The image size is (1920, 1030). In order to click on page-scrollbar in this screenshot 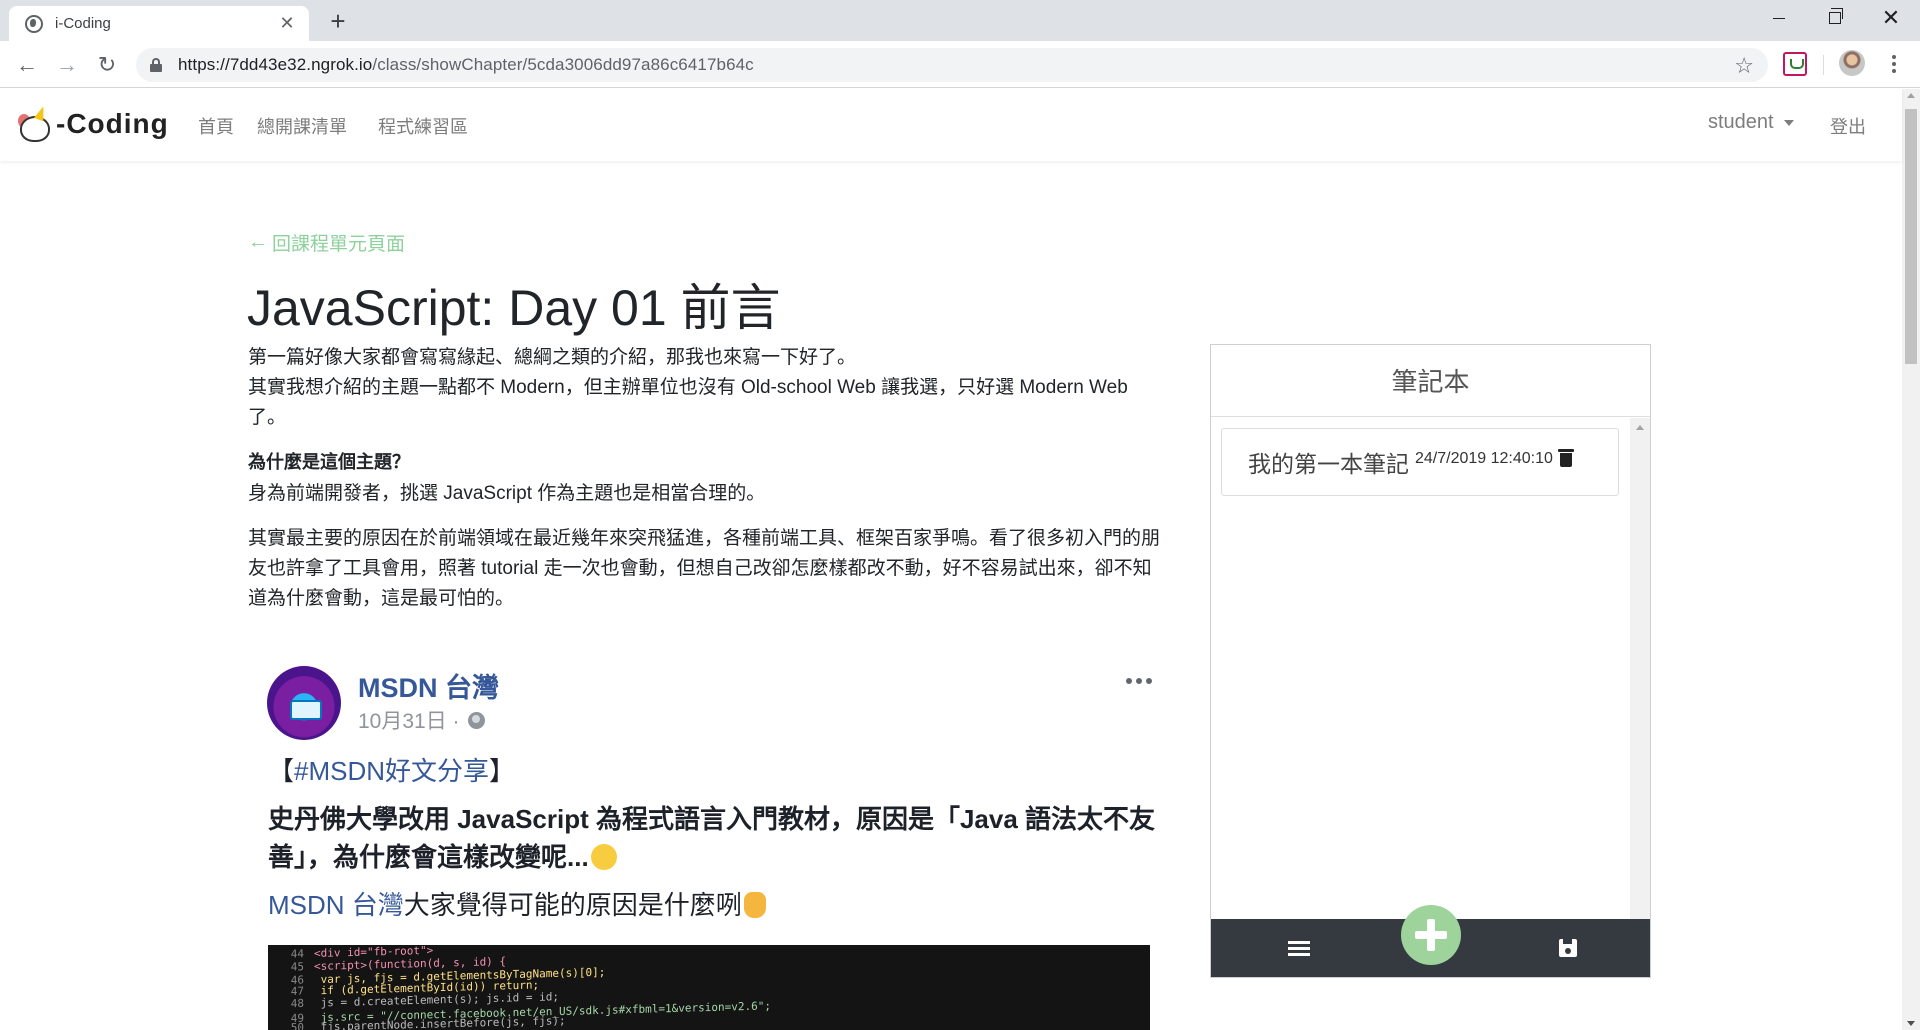, I will do `click(1911, 559)`.